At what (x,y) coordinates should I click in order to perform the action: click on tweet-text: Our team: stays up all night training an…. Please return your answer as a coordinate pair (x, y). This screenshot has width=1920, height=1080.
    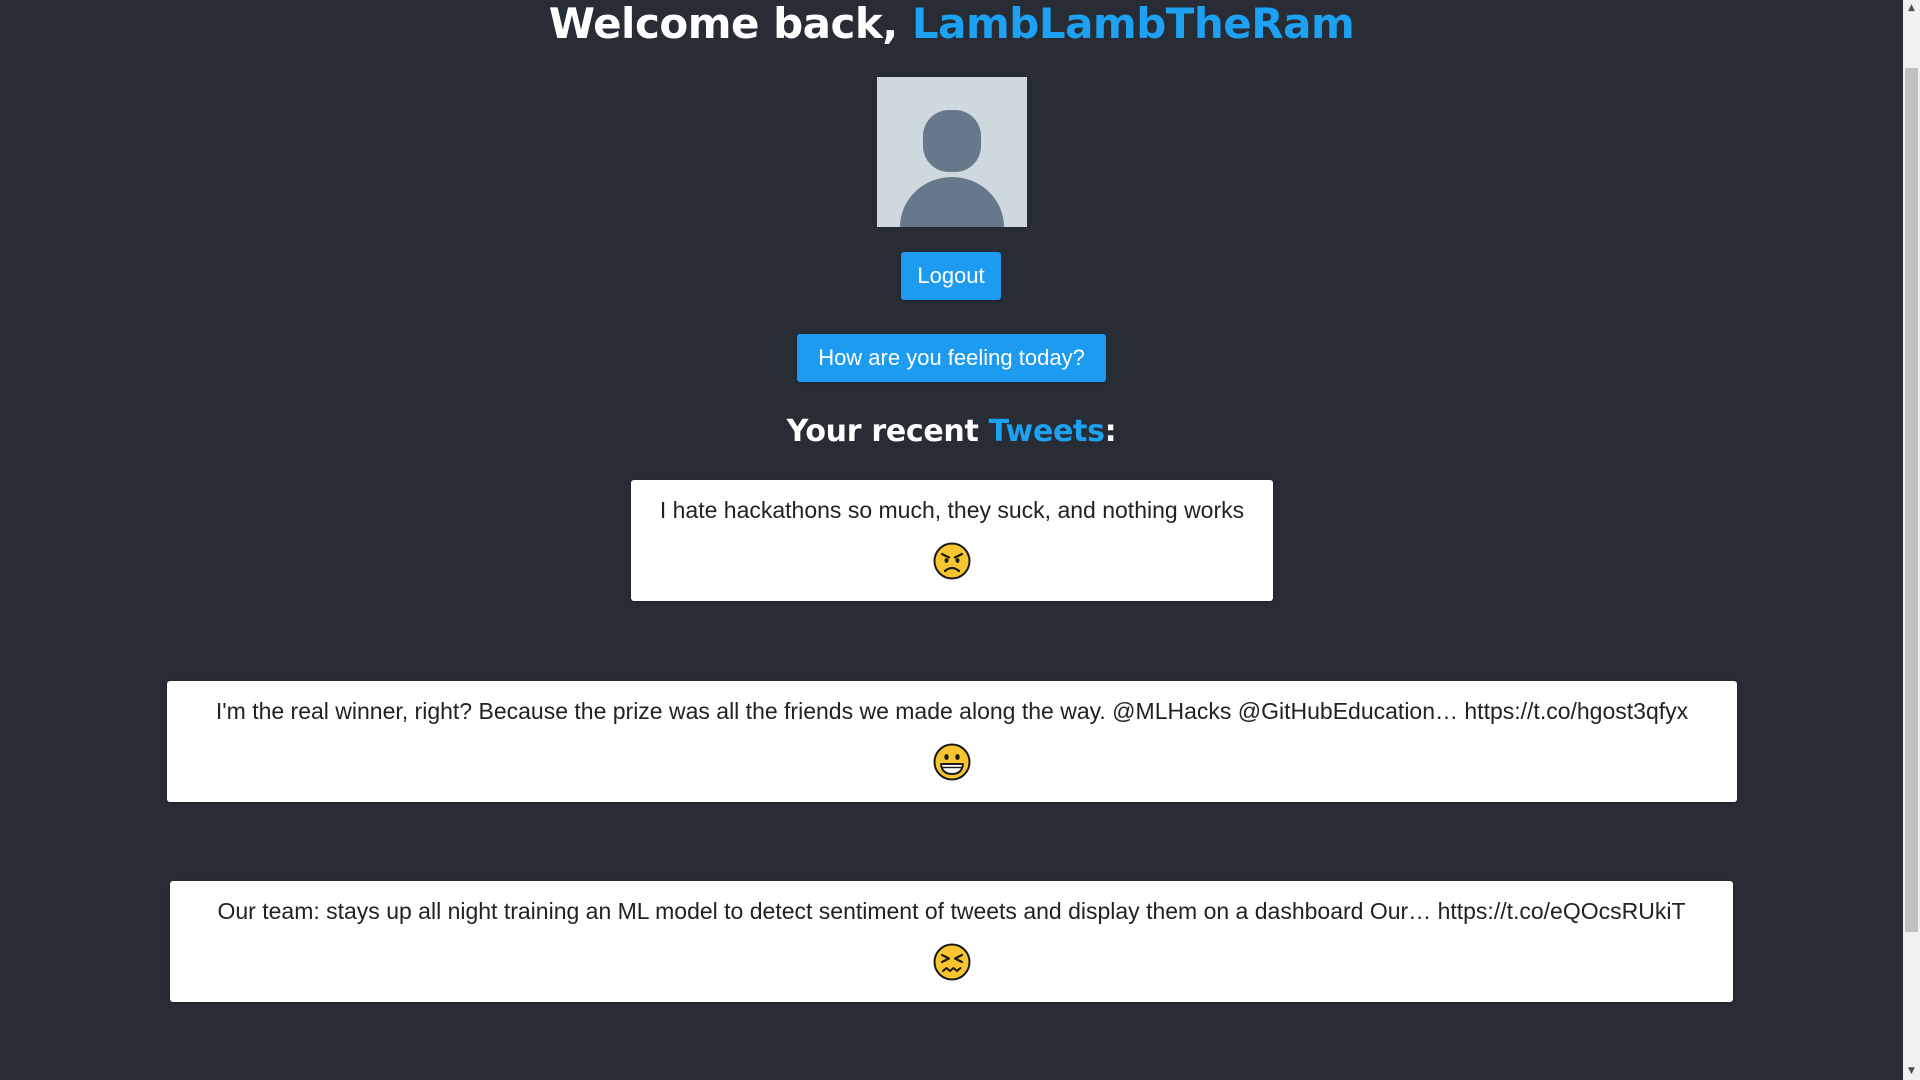
    Looking at the image, I should click on (951, 911).